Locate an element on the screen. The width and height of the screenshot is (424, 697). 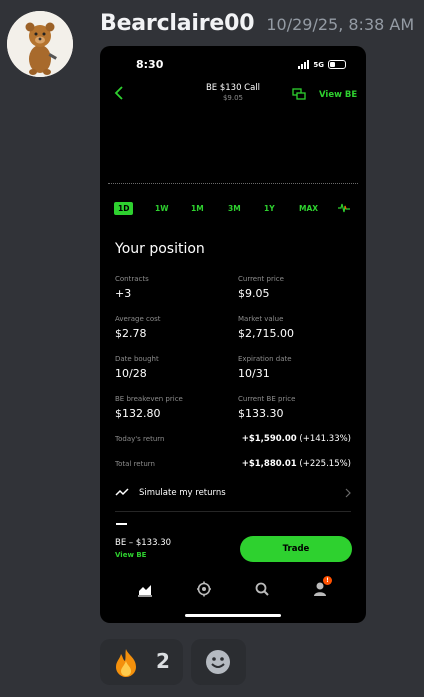
range-1d: 1D is located at coordinates (124, 208).